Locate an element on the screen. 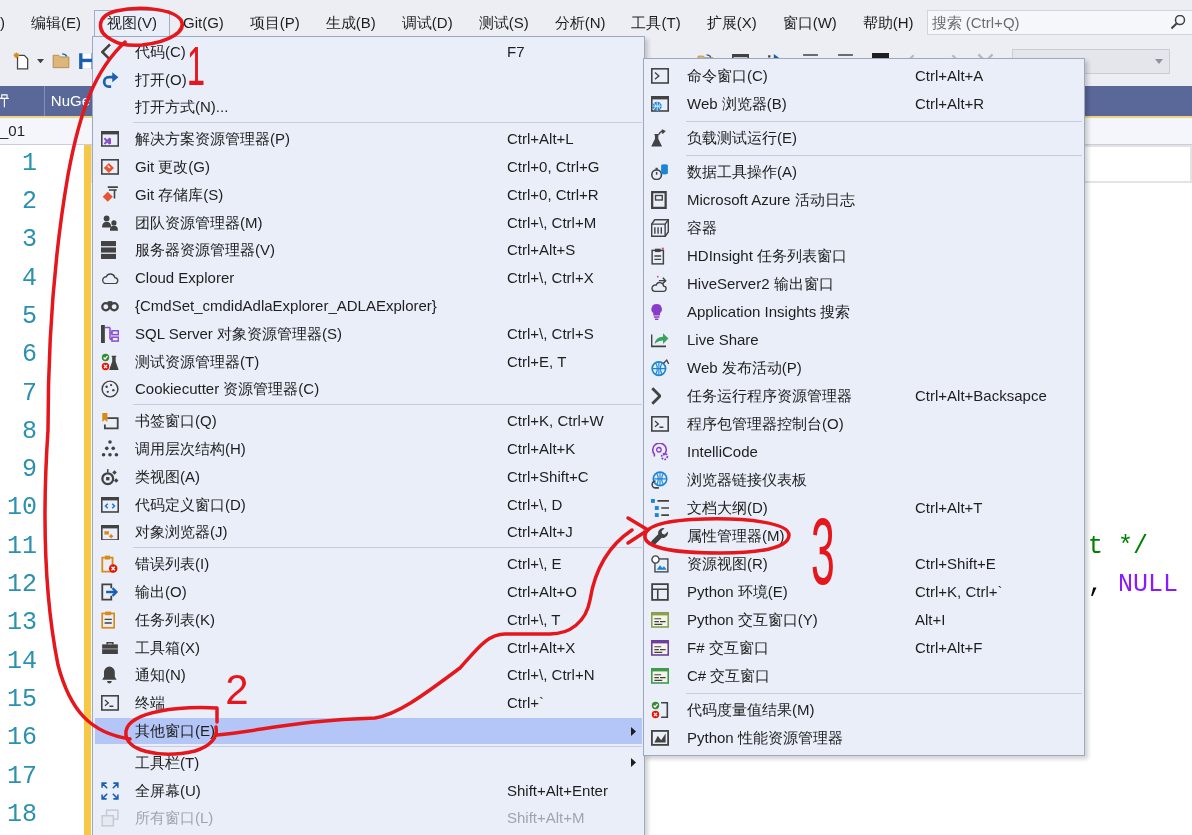 The height and width of the screenshot is (835, 1192). shortcut-label: Ctrl+K, Ctrl+W is located at coordinates (555, 421).